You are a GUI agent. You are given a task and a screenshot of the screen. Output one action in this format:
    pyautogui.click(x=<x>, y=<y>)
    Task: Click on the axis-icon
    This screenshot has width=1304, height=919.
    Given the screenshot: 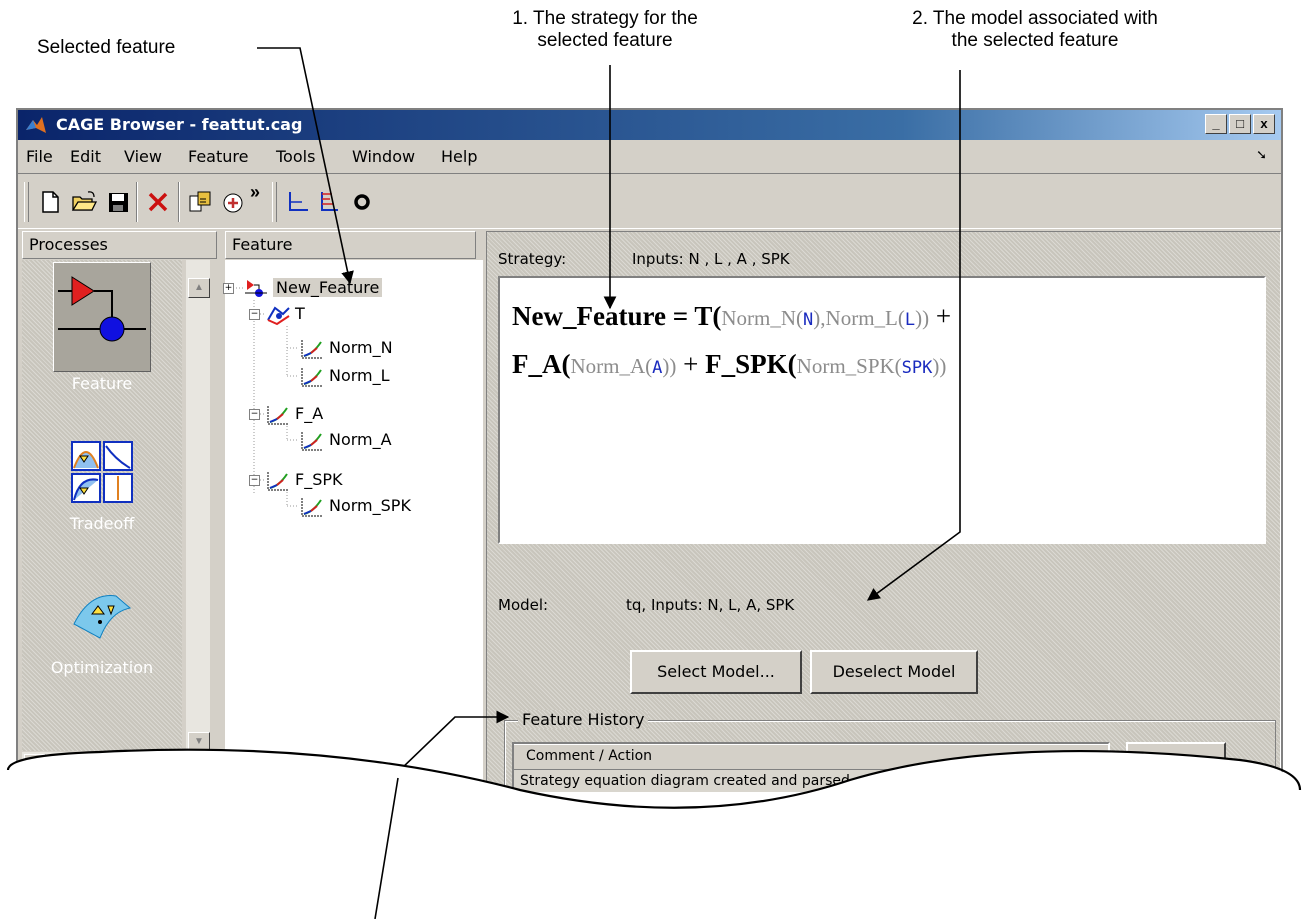 What is the action you would take?
    pyautogui.click(x=298, y=202)
    